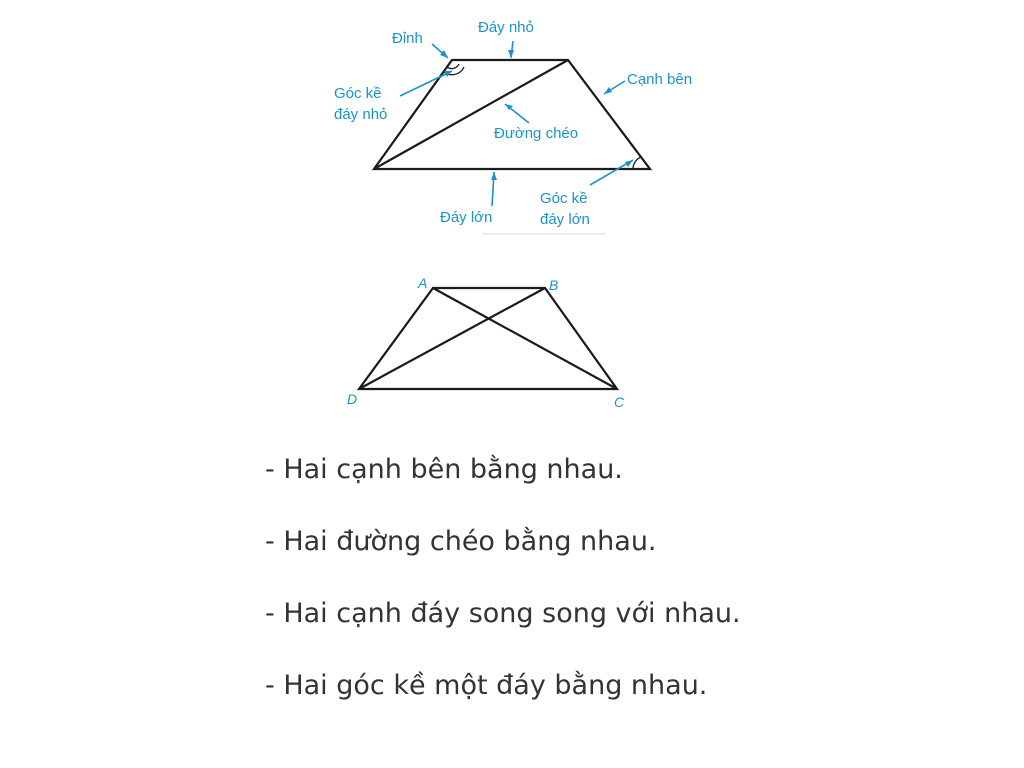 The image size is (1024, 768). Describe the element at coordinates (525, 338) in the screenshot. I see `diagonal-ac` at that location.